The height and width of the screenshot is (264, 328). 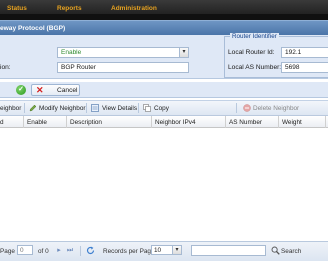 What do you see at coordinates (158, 250) in the screenshot?
I see `records-per-page-value: 10` at bounding box center [158, 250].